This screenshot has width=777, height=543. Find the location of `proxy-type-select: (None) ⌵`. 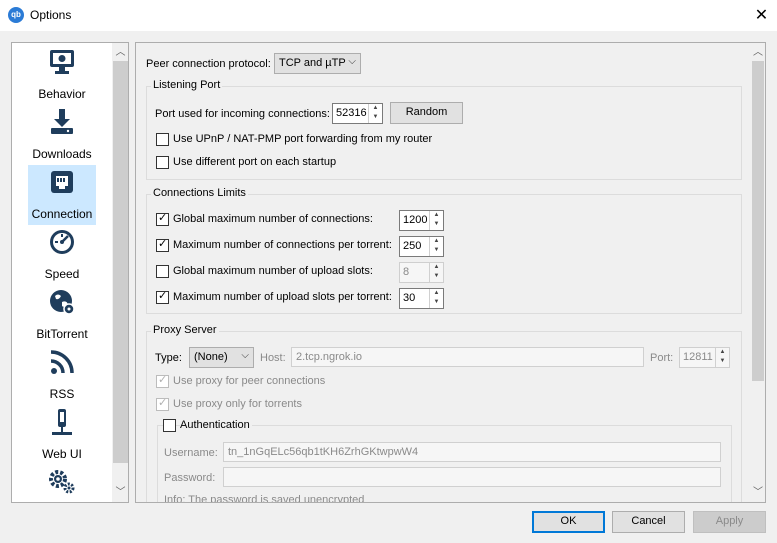

proxy-type-select: (None) ⌵ is located at coordinates (221, 357).